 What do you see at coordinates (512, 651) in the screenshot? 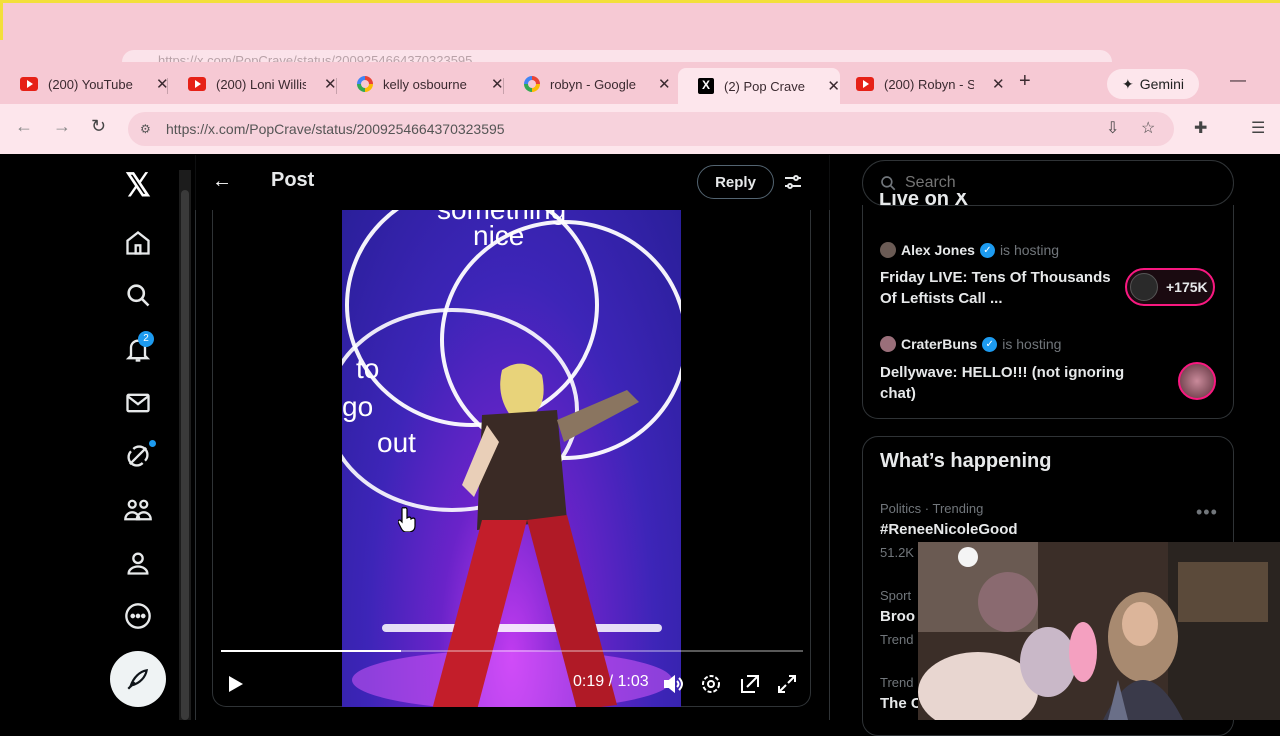
I see `video-progress-bar` at bounding box center [512, 651].